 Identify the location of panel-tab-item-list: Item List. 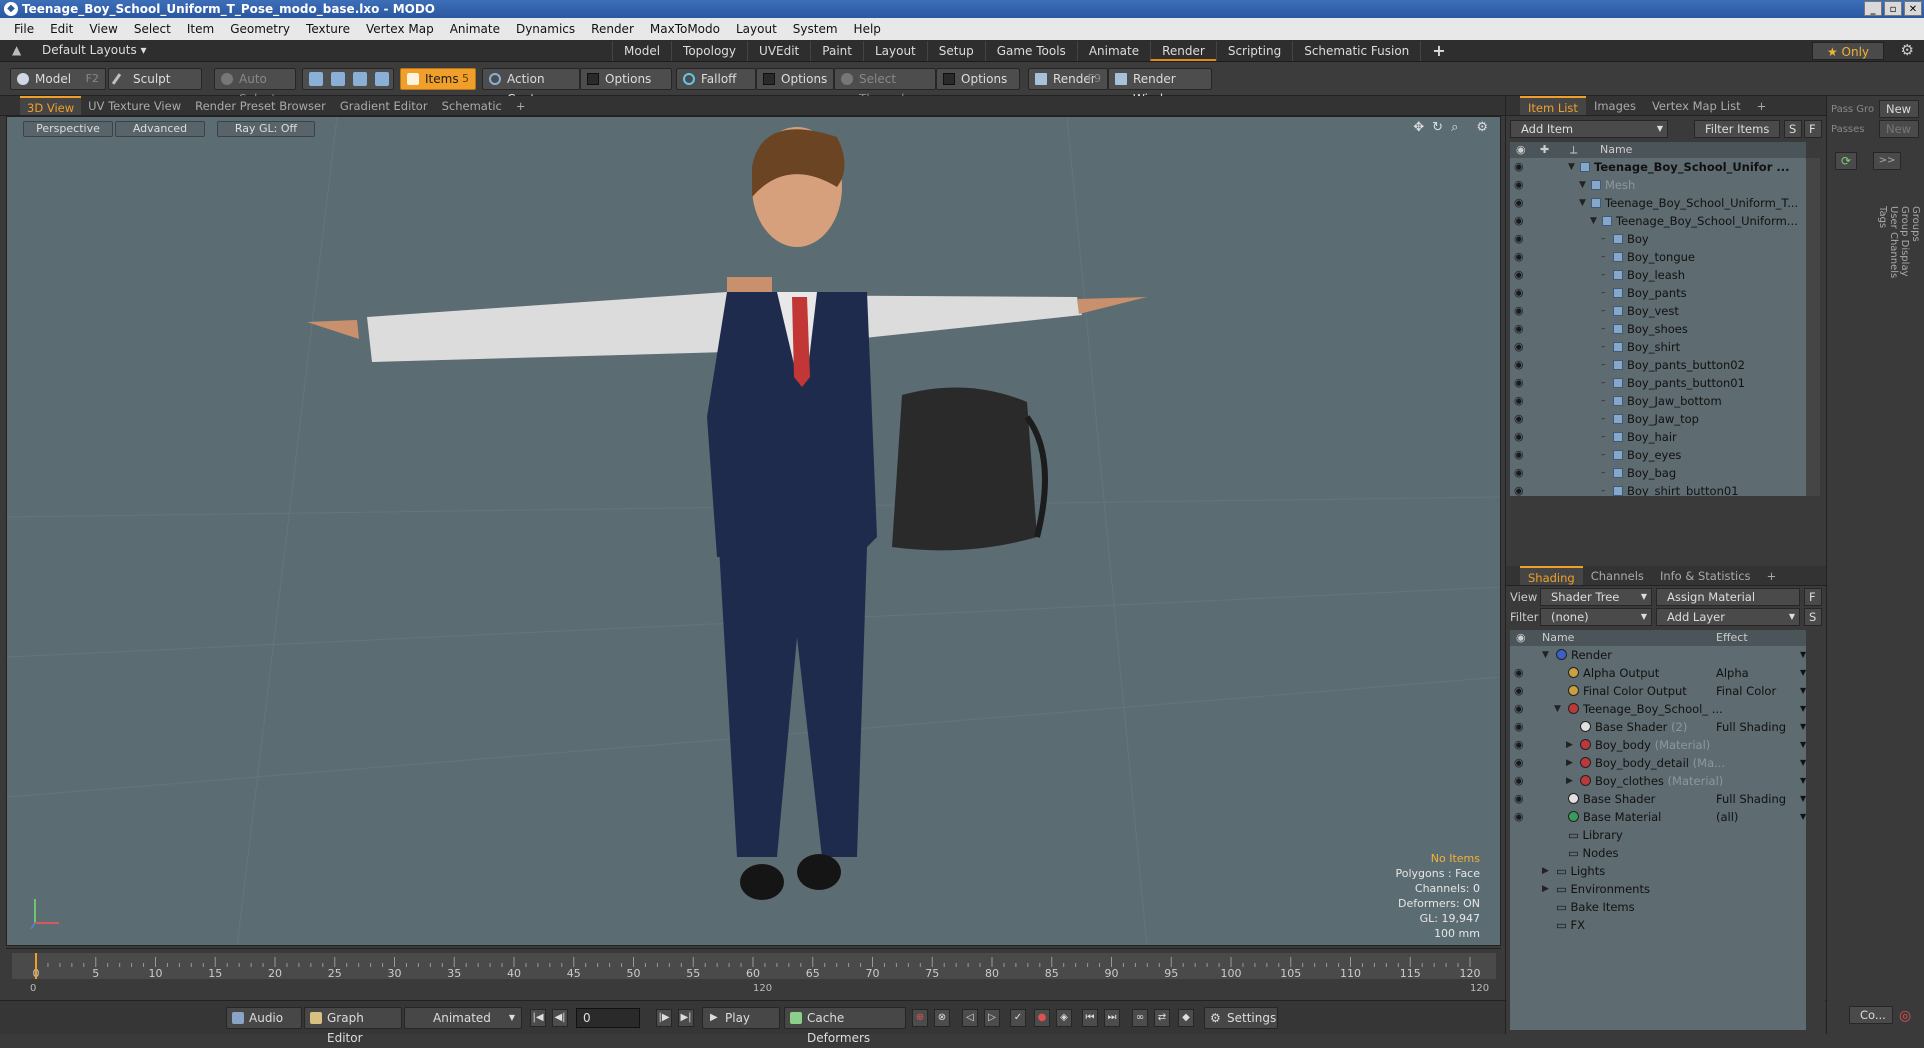
(1553, 105).